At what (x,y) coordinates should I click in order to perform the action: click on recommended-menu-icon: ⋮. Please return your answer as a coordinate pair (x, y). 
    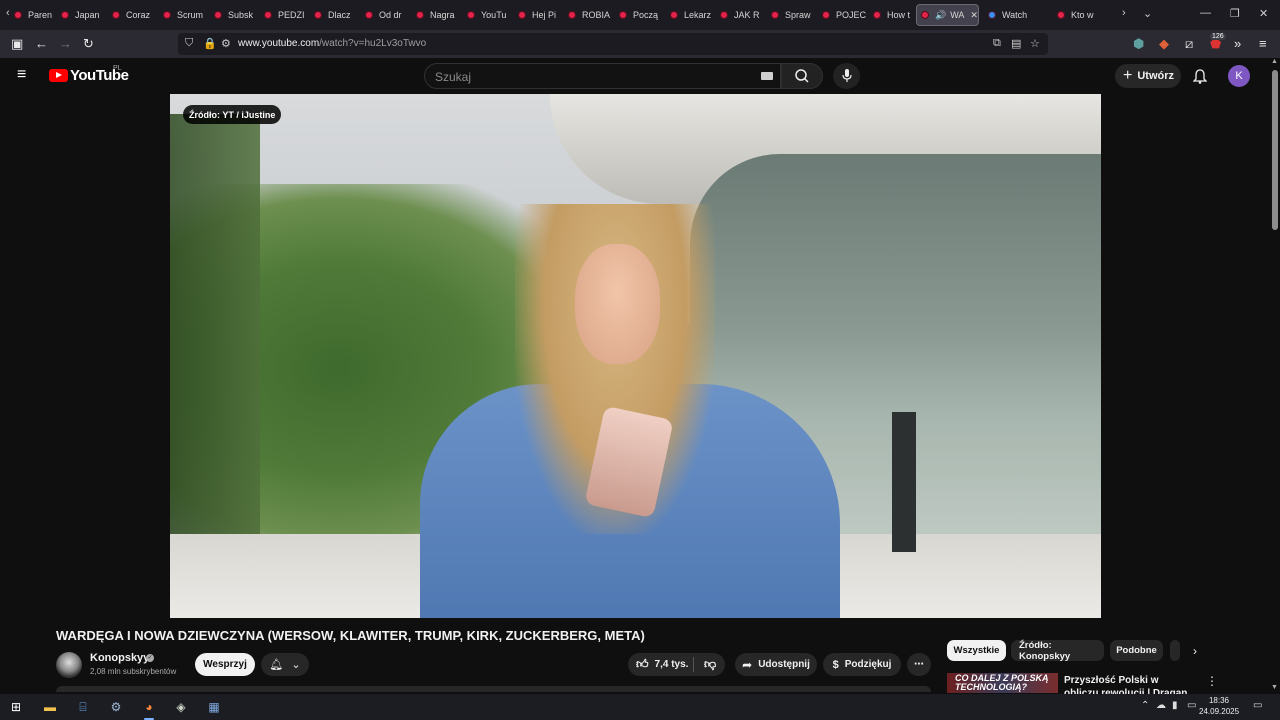
    Looking at the image, I should click on (1212, 681).